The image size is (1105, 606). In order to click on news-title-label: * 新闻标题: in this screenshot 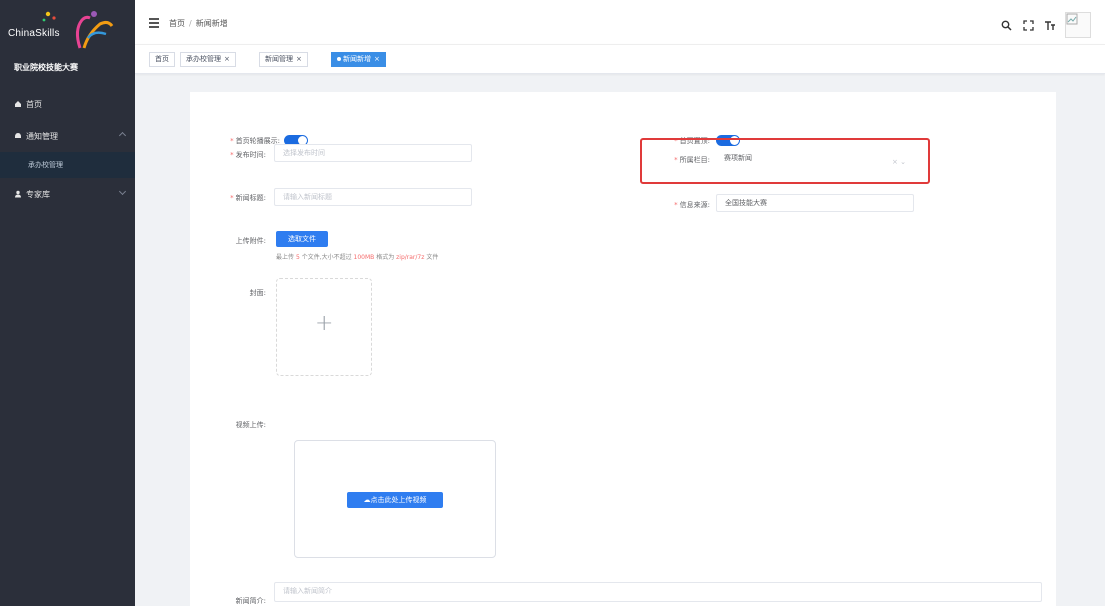, I will do `click(248, 198)`.